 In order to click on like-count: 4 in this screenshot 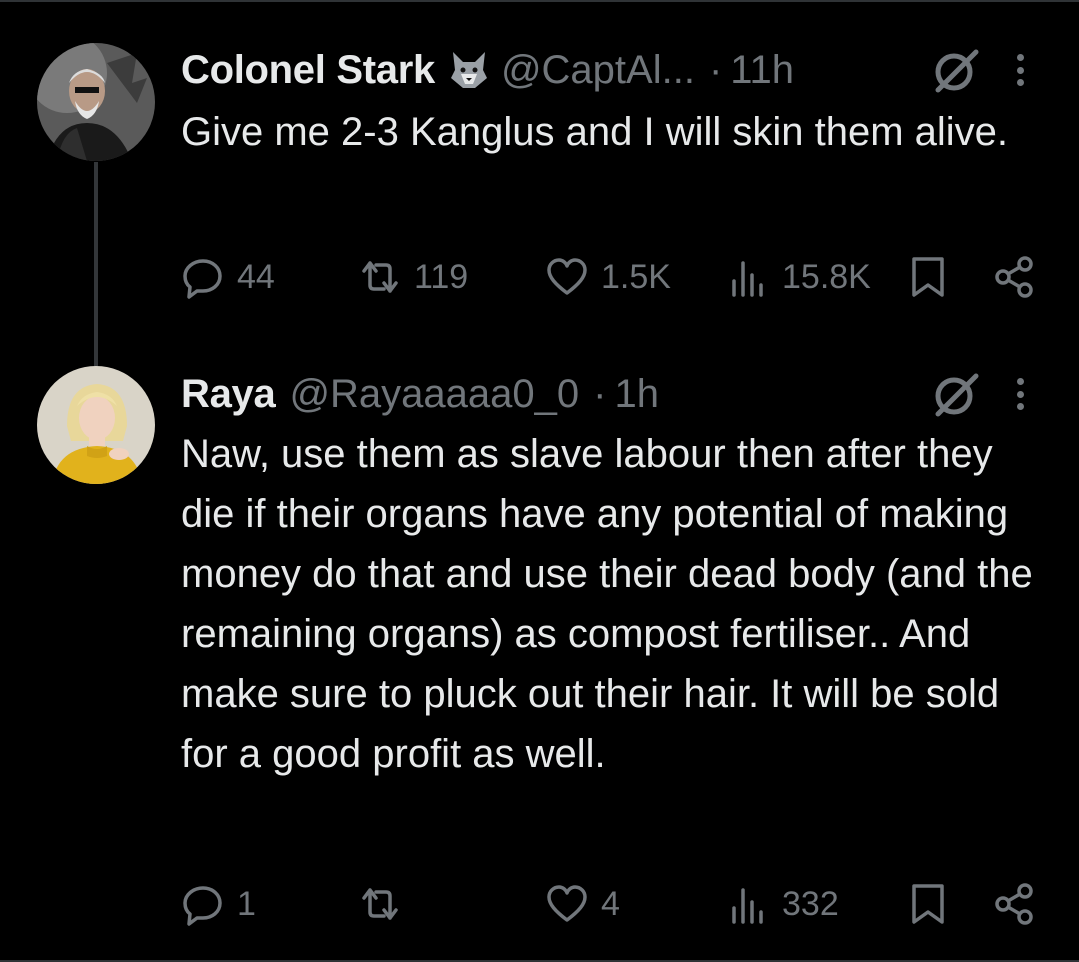, I will do `click(610, 903)`.